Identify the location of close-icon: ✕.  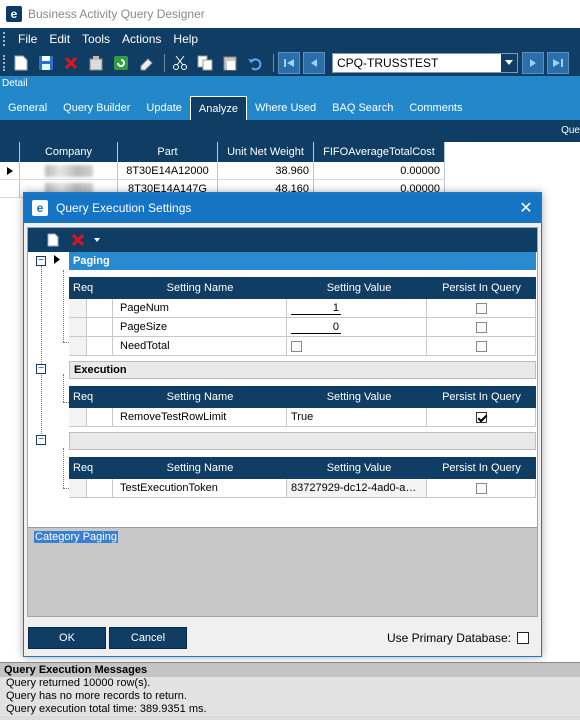
(526, 208).